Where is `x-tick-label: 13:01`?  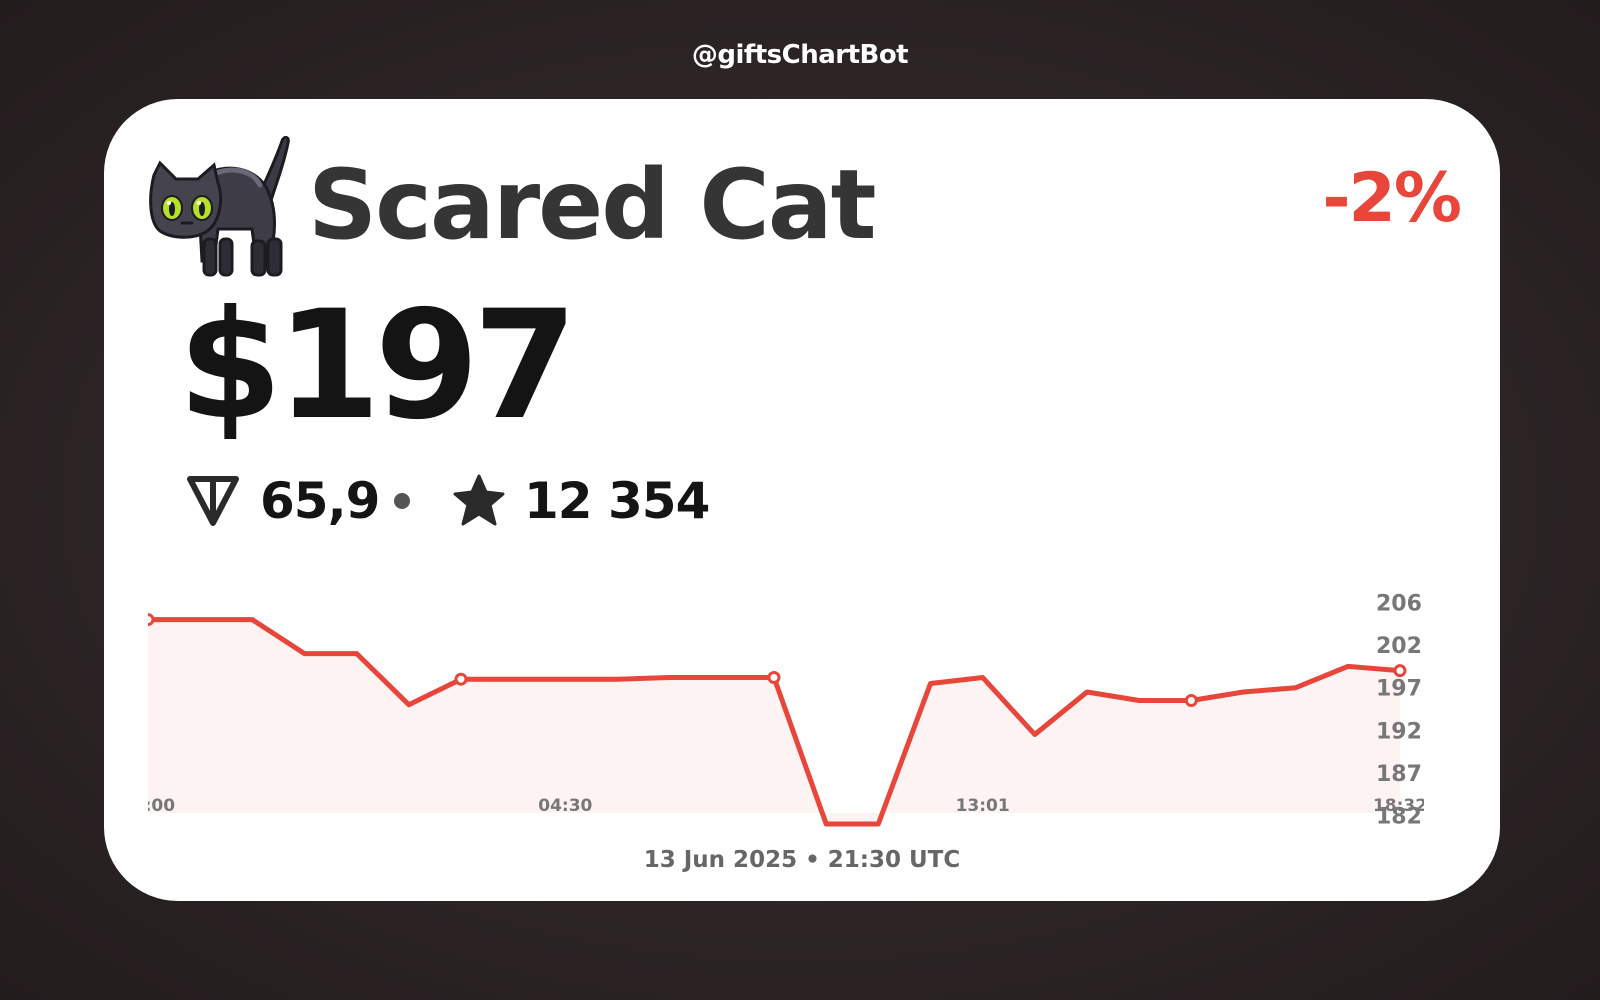
x-tick-label: 13:01 is located at coordinates (983, 806).